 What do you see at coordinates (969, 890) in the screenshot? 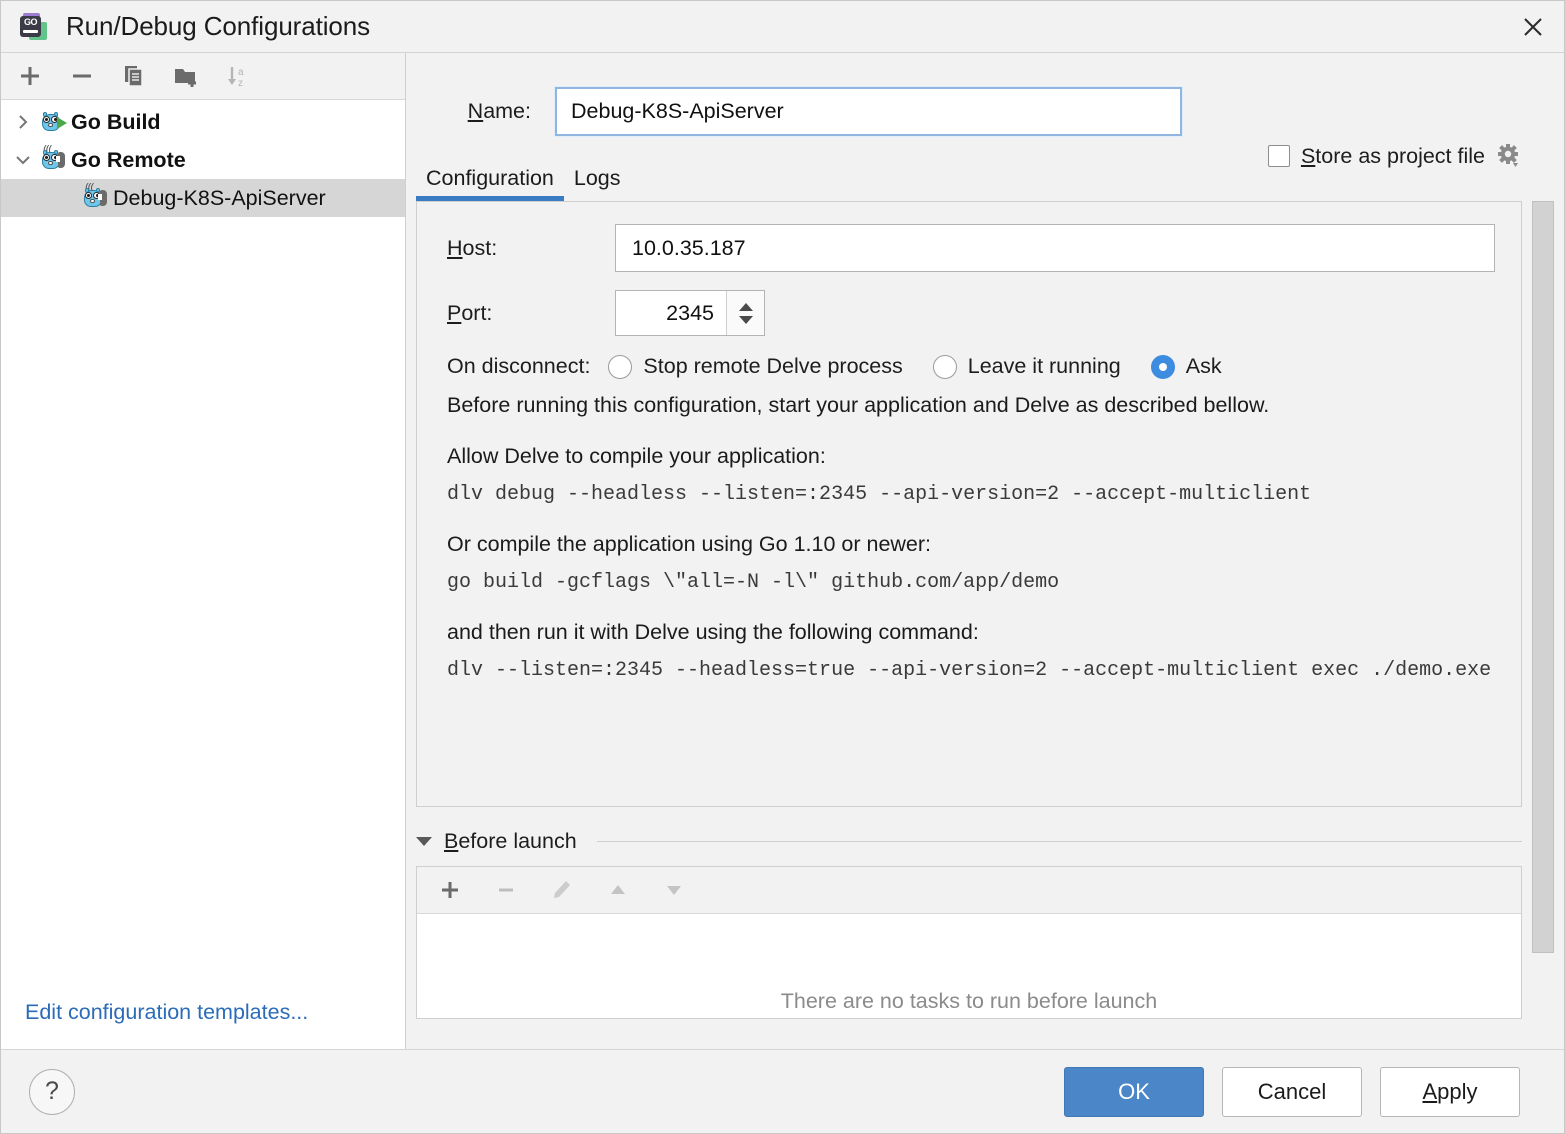
I see `before-launch-toolbar` at bounding box center [969, 890].